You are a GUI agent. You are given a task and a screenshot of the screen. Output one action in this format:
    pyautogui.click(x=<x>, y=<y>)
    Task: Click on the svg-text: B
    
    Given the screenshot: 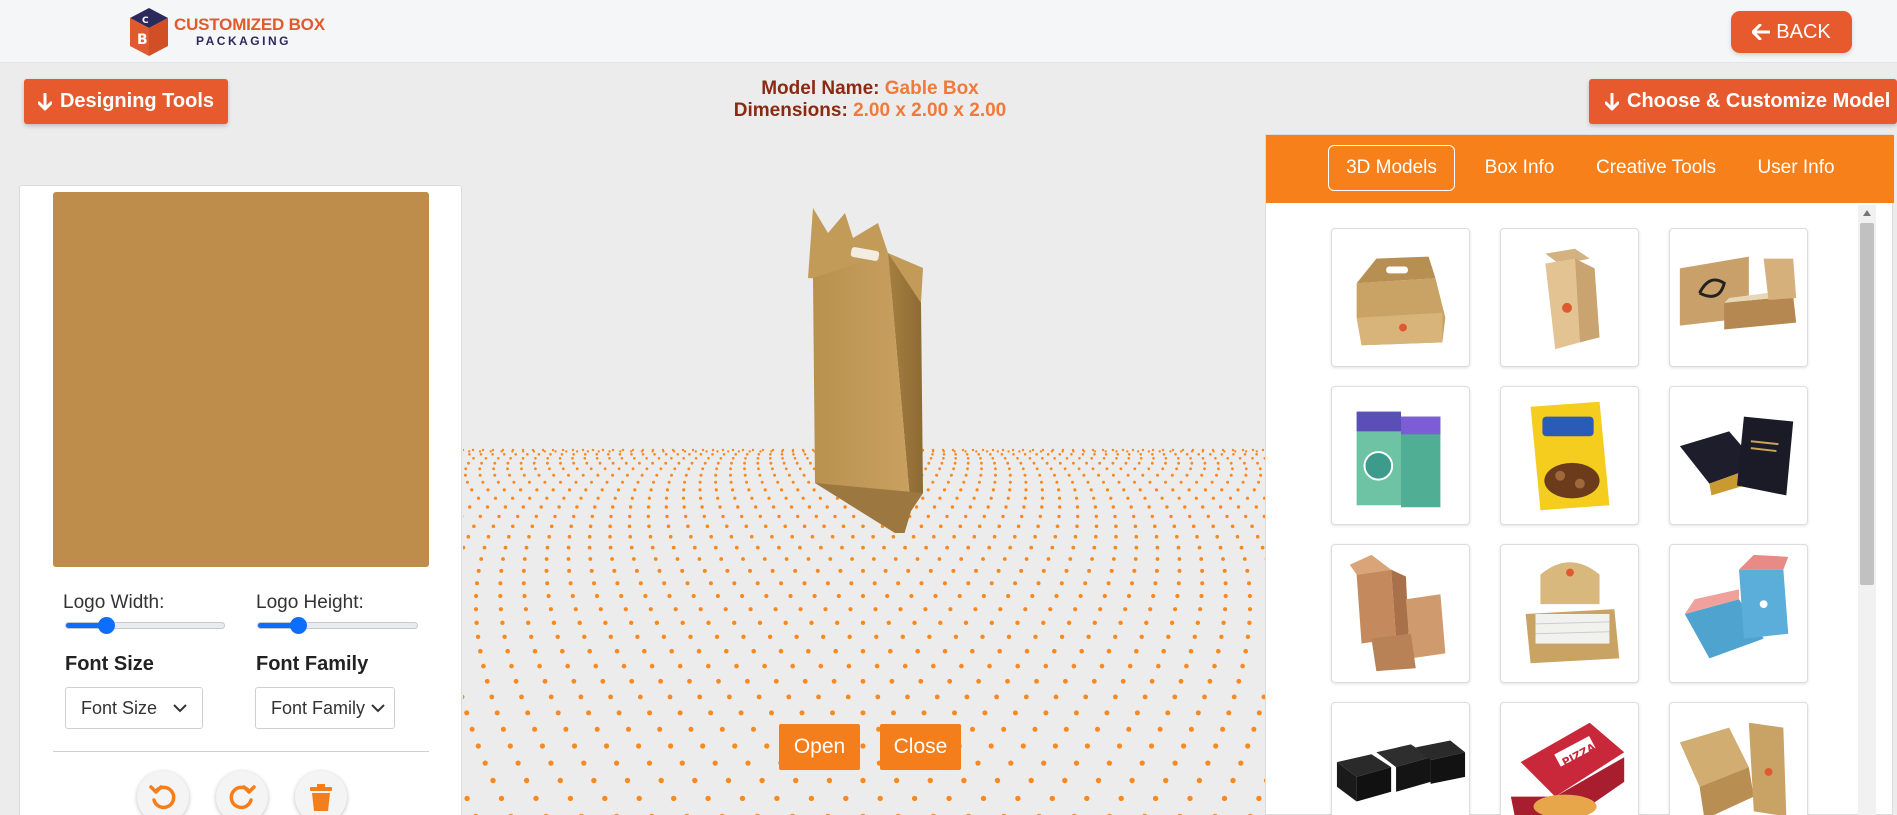 What is the action you would take?
    pyautogui.click(x=142, y=40)
    